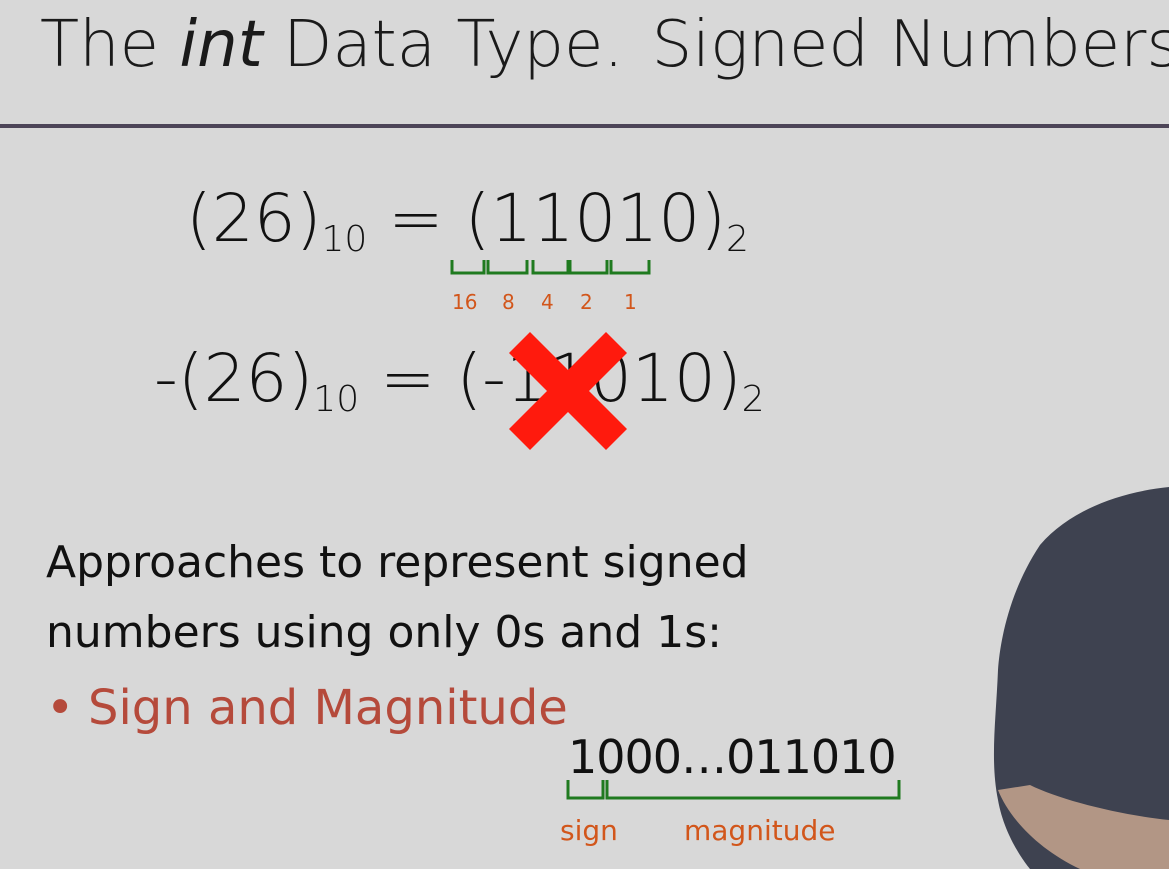  What do you see at coordinates (1081, 678) in the screenshot?
I see `presenter-figure` at bounding box center [1081, 678].